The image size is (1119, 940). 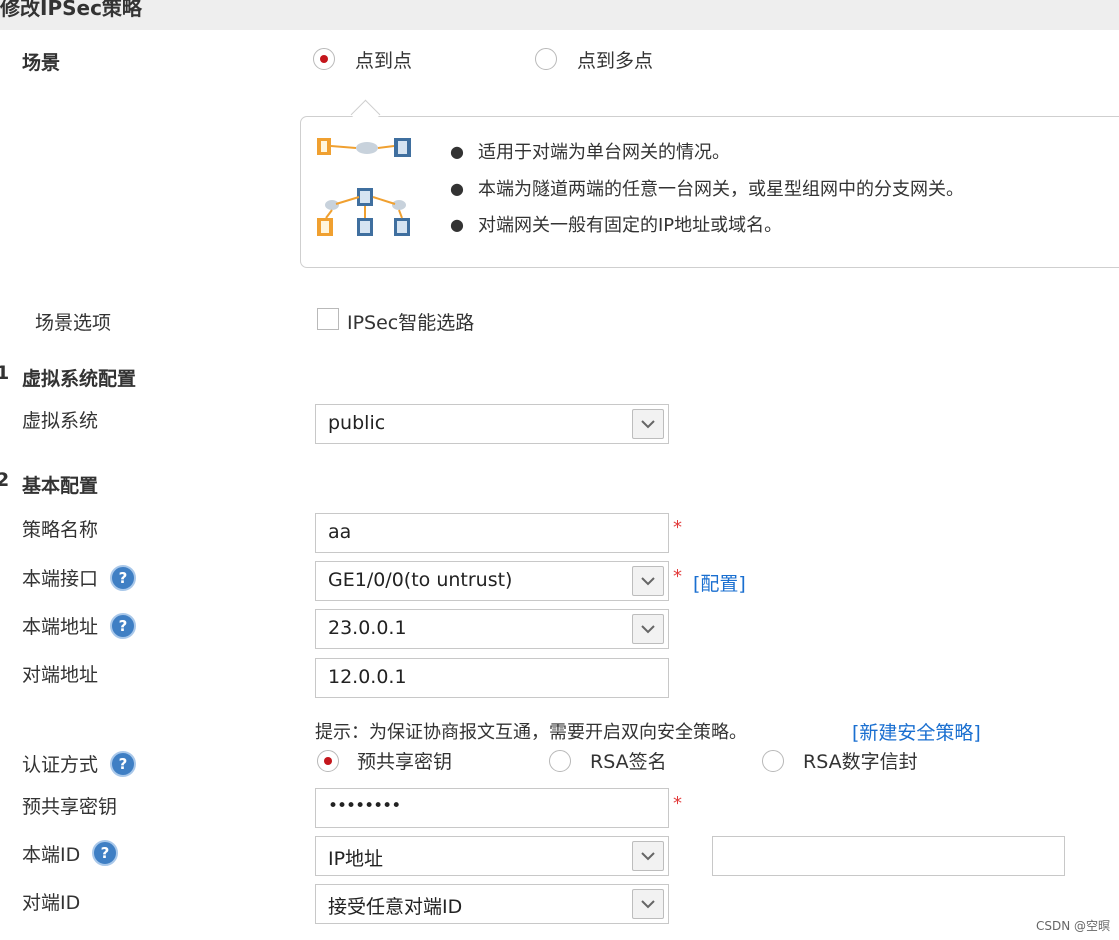 I want to click on auth-psk-label: 预共享密钥, so click(x=404, y=760).